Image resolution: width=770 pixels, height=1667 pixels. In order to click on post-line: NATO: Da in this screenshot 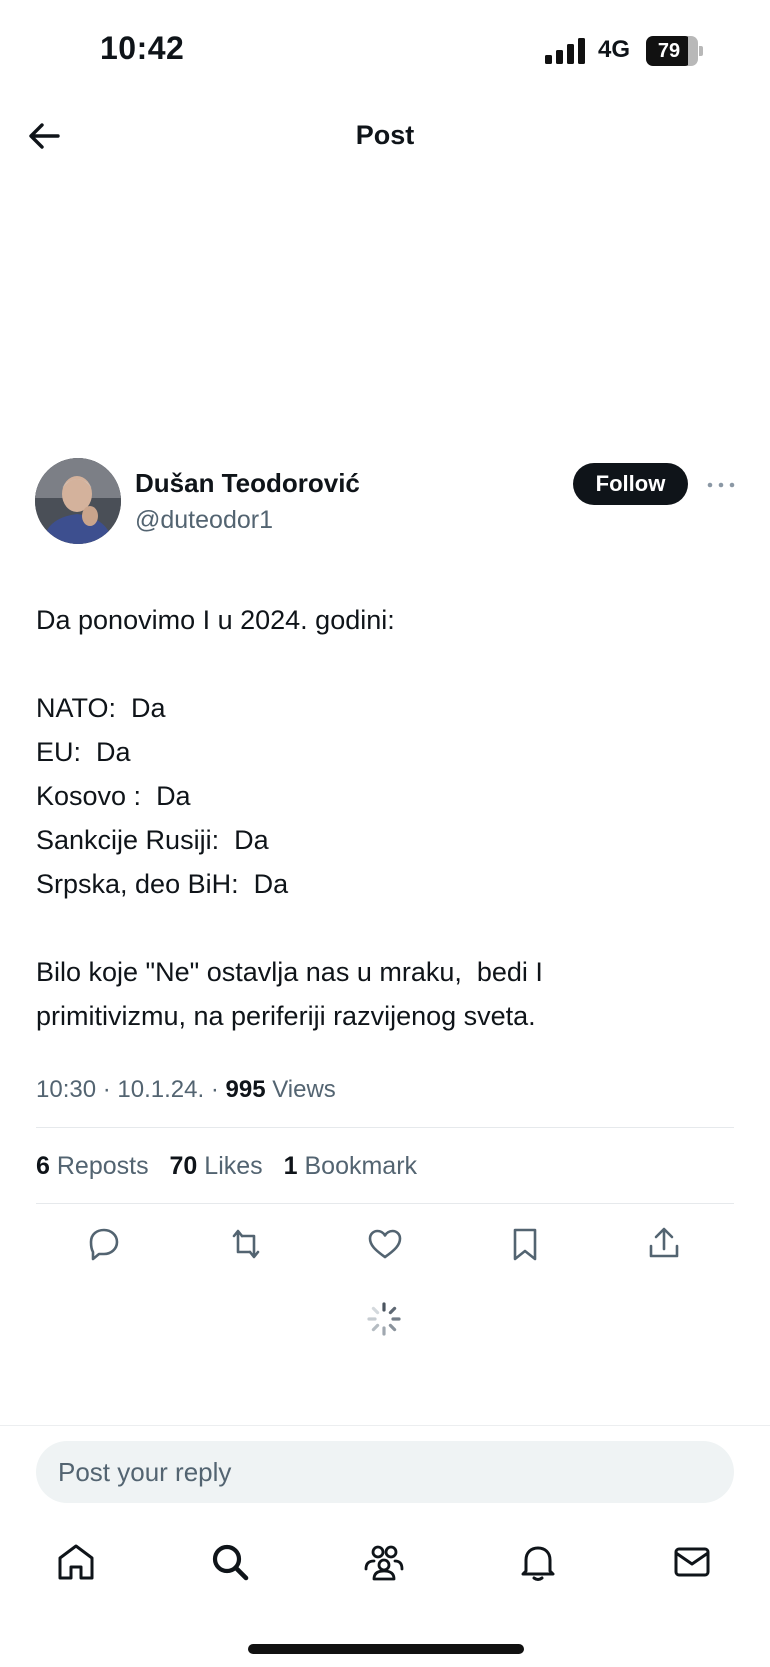, I will do `click(101, 708)`.